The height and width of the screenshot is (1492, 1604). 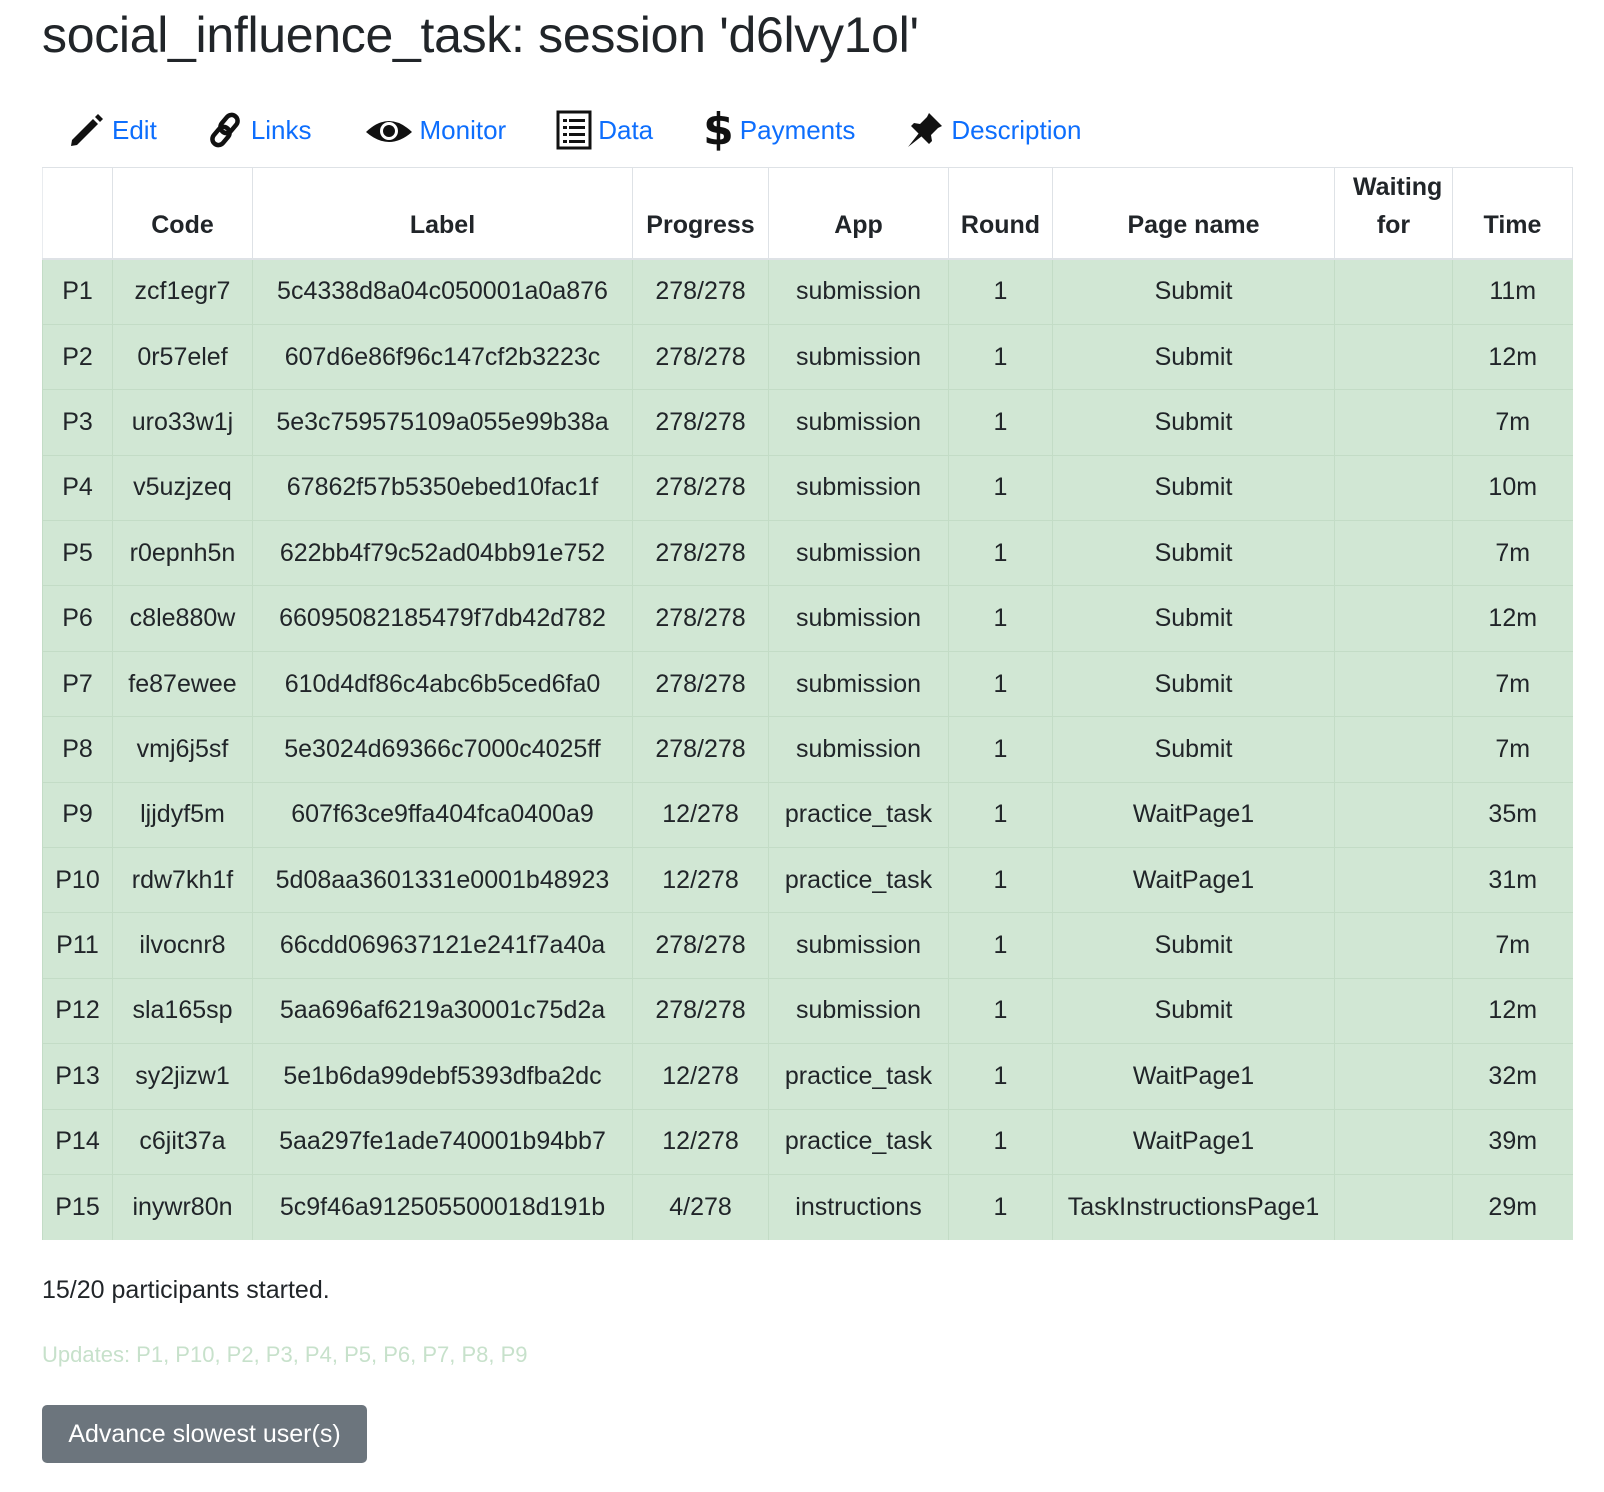 What do you see at coordinates (182, 945) in the screenshot?
I see `cell-code: ilvocnr8` at bounding box center [182, 945].